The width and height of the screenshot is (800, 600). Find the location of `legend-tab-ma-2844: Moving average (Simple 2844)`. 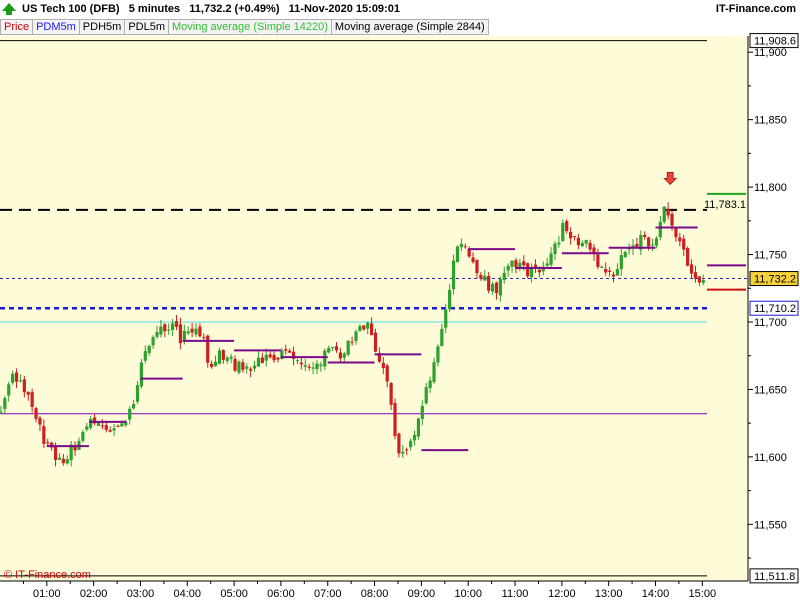

legend-tab-ma-2844: Moving average (Simple 2844) is located at coordinates (410, 27).